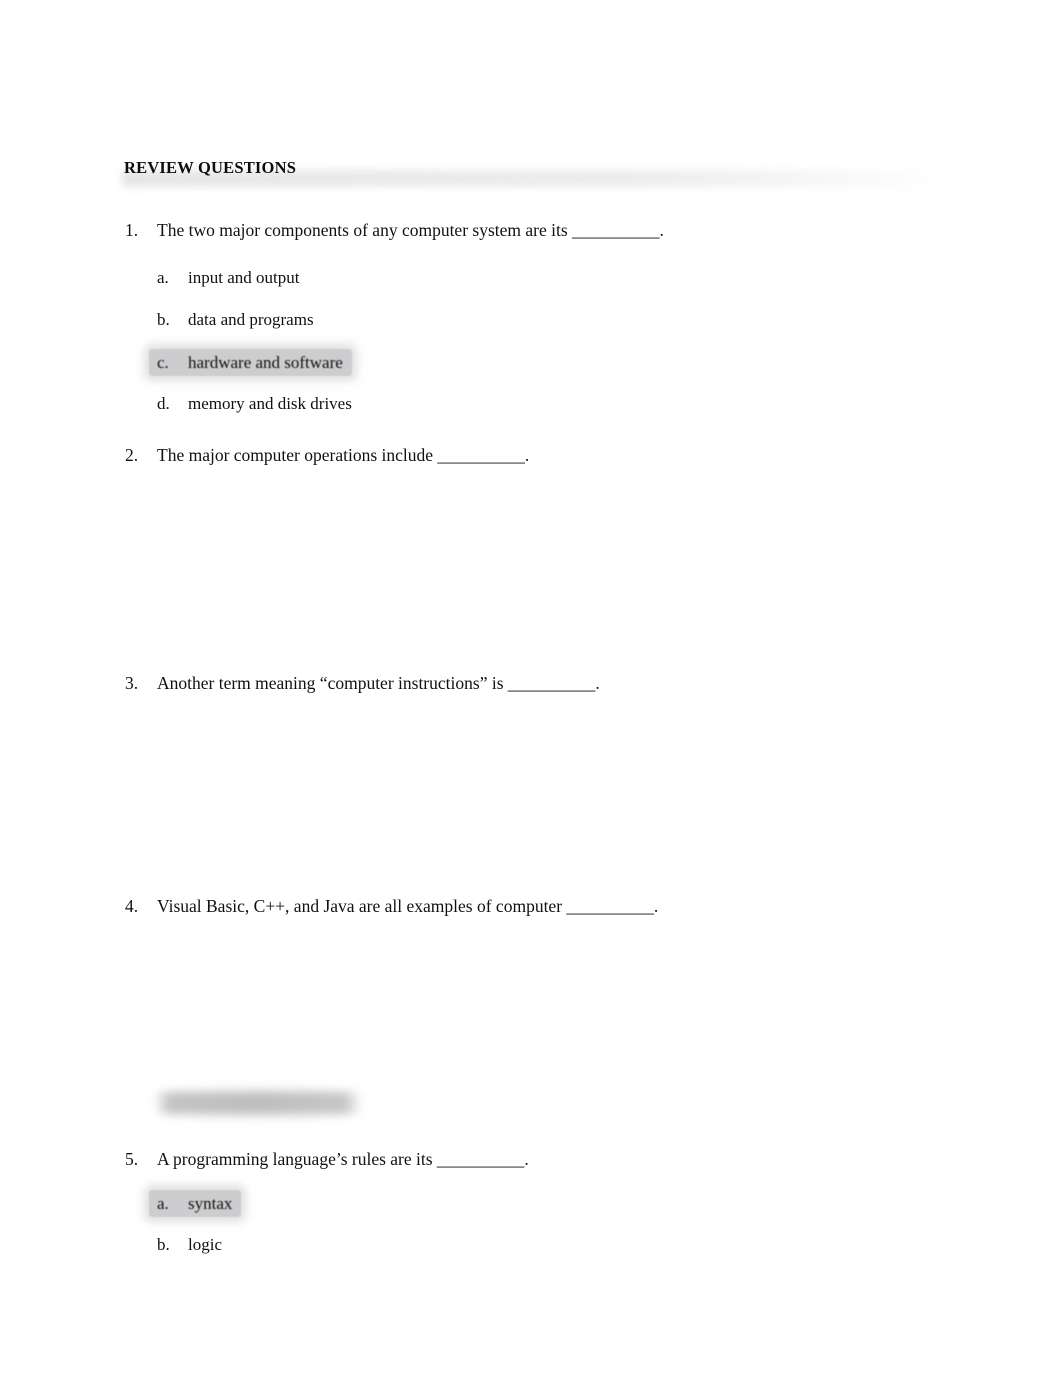 The height and width of the screenshot is (1377, 1062). Describe the element at coordinates (210, 1203) in the screenshot. I see `option-text: syntax` at that location.